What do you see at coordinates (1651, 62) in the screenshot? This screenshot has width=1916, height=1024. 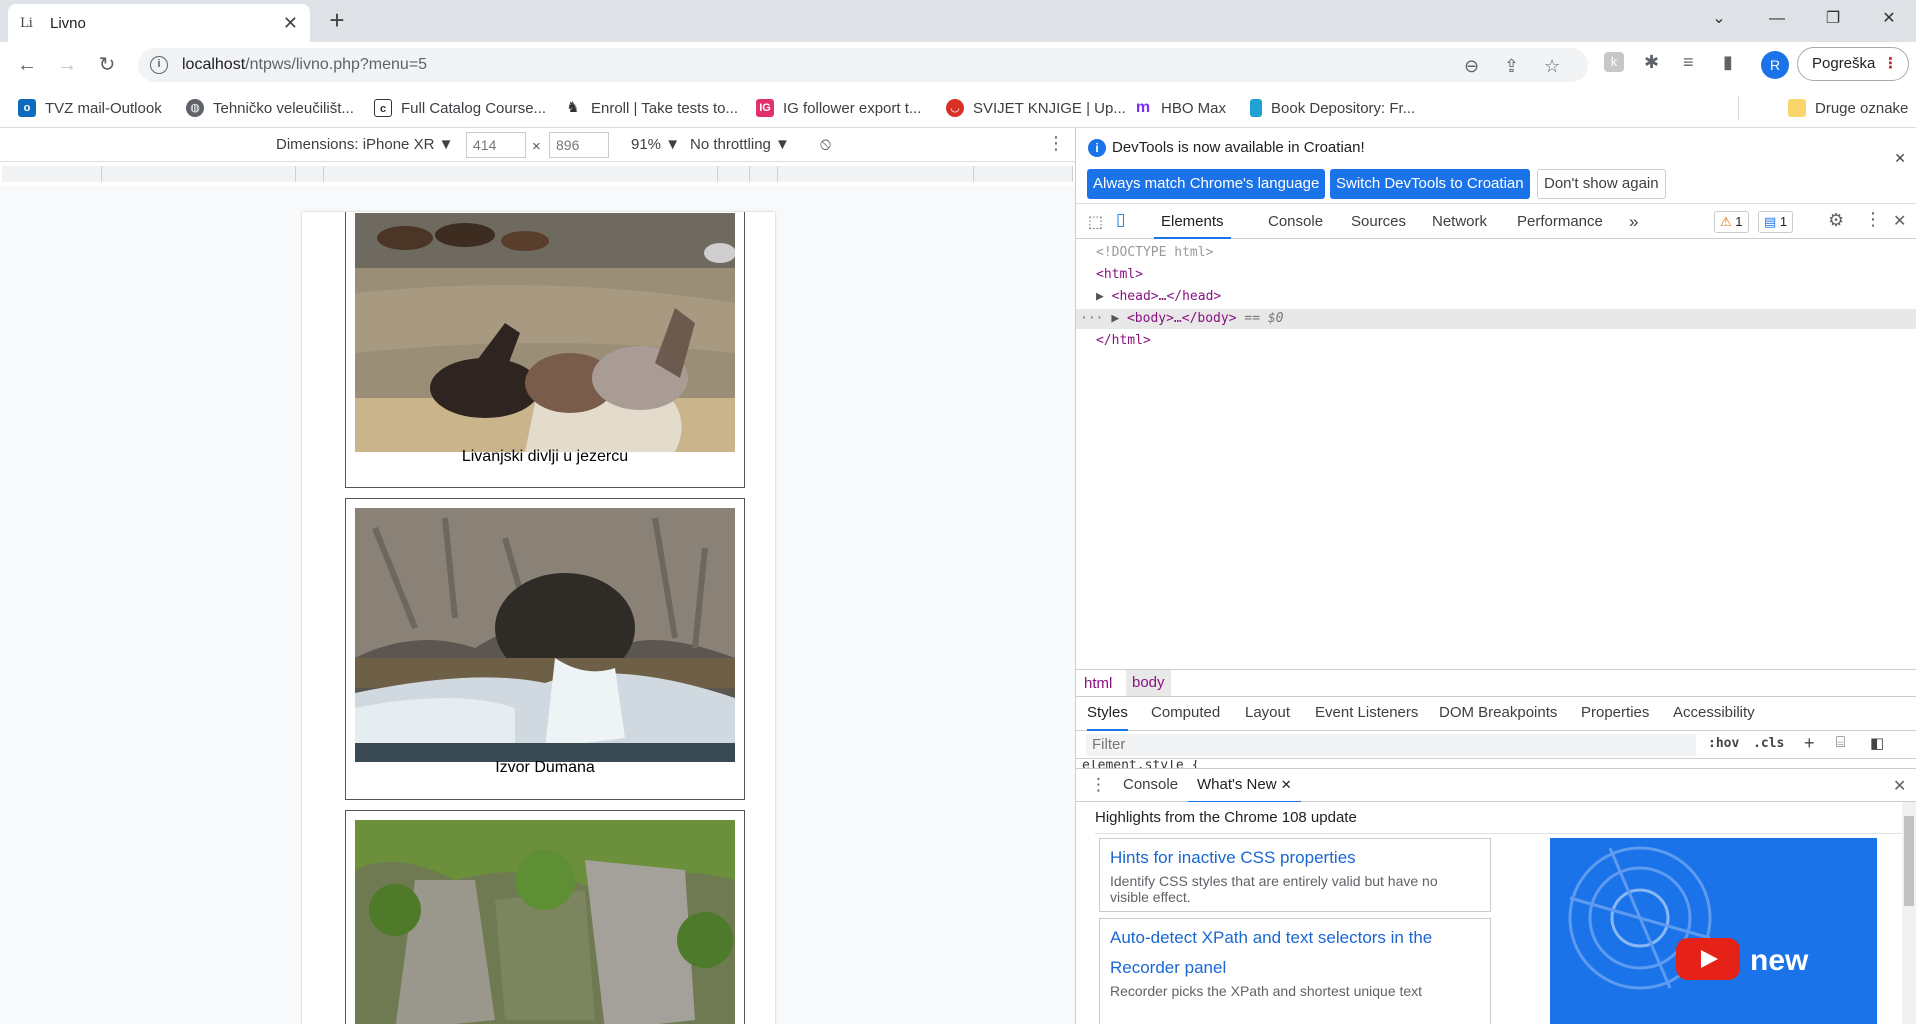 I see `extensions-puzzle-icon: ✱` at bounding box center [1651, 62].